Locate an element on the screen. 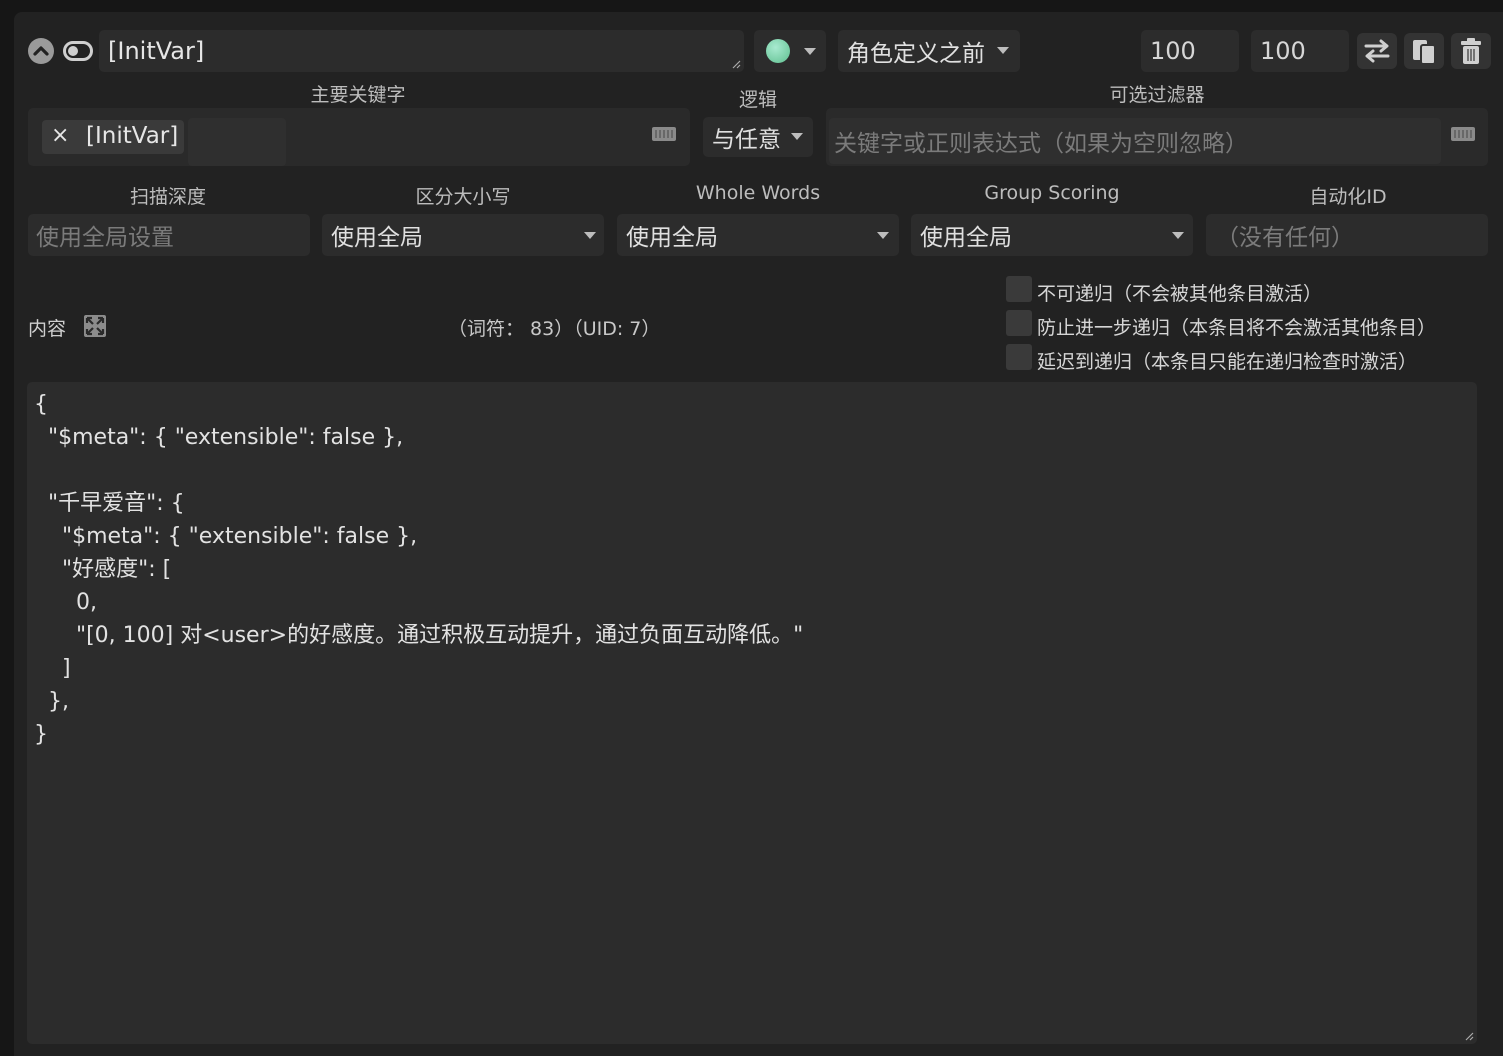  no-recursion-checkbox is located at coordinates (1019, 289).